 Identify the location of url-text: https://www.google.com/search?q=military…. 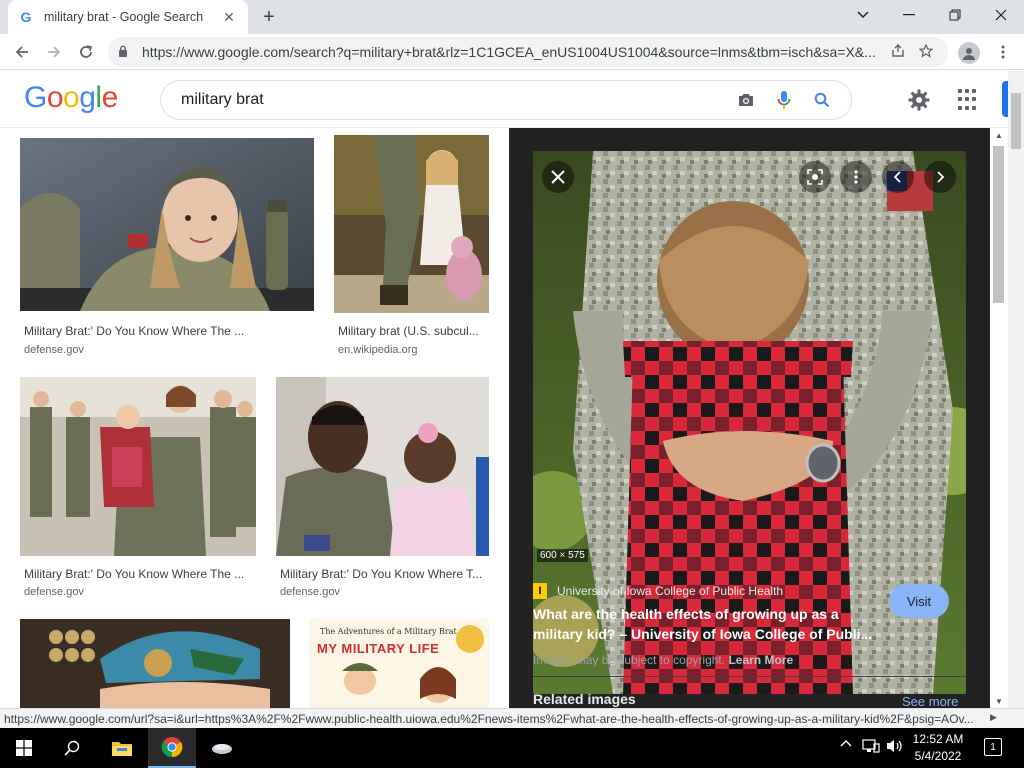
(513, 52).